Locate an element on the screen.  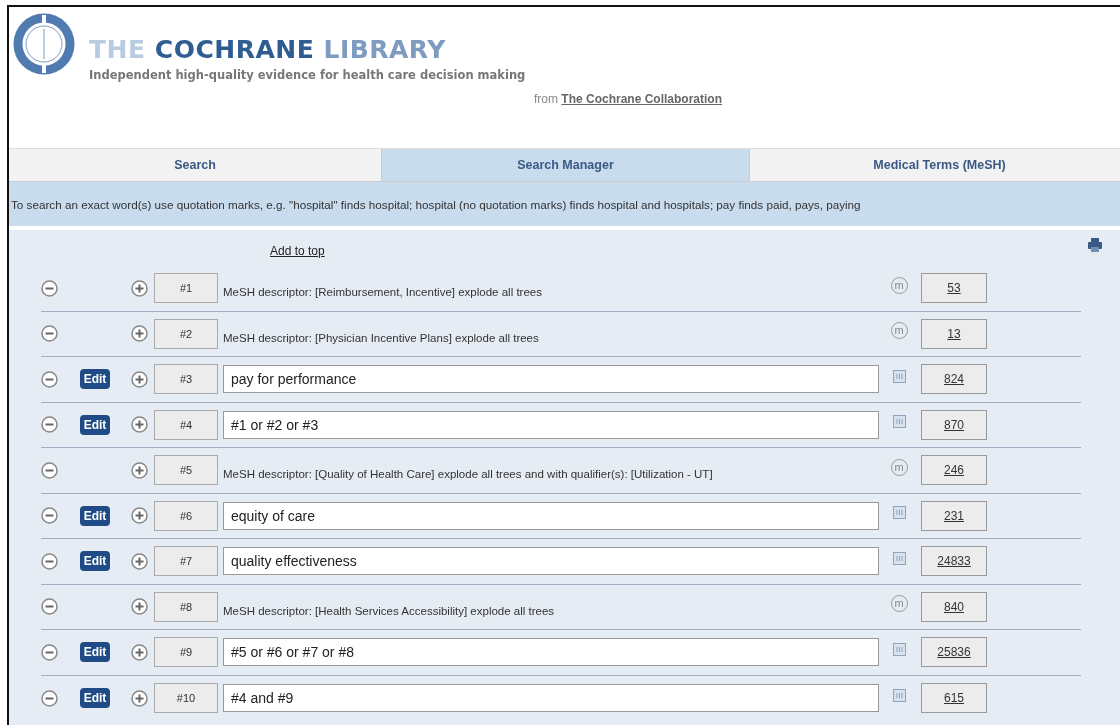
query-field: #4 and #9 is located at coordinates (551, 698).